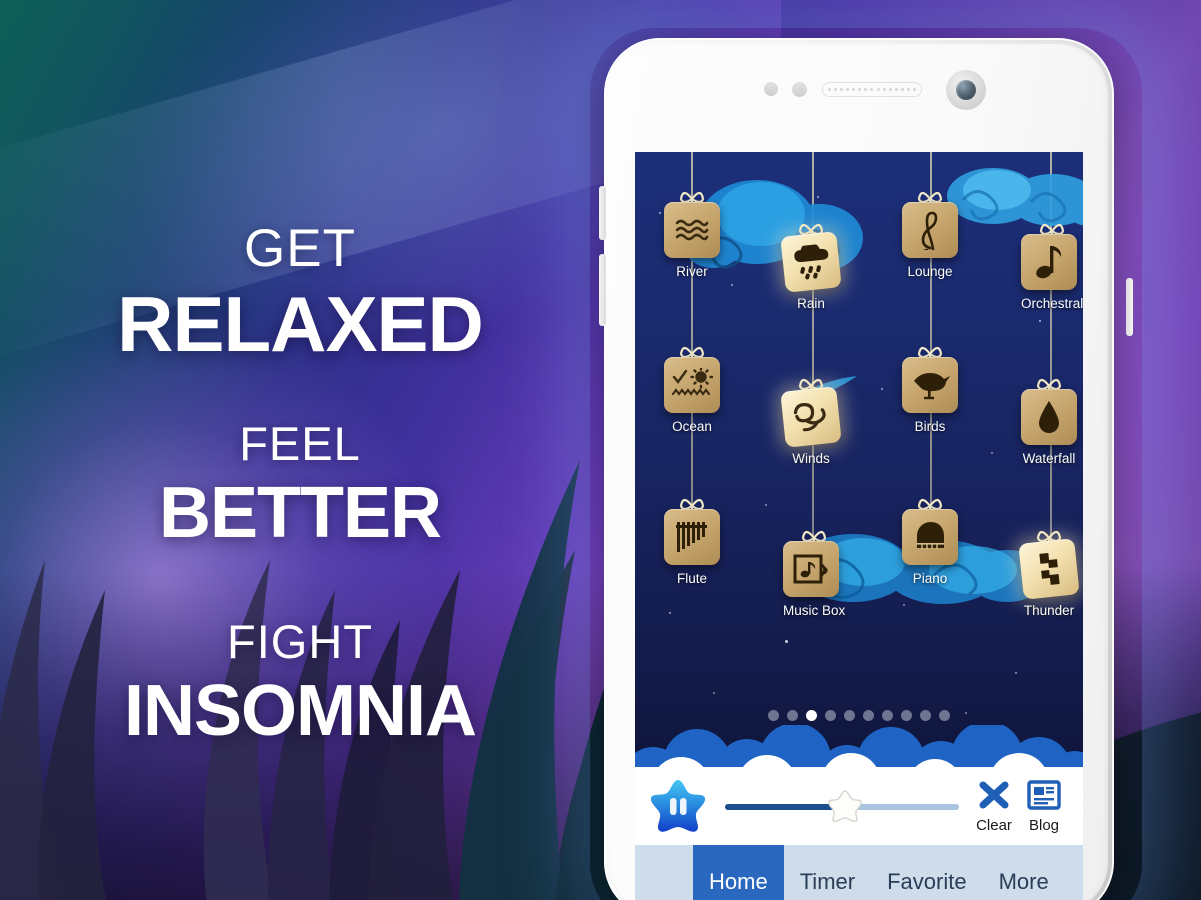 Image resolution: width=1201 pixels, height=900 pixels. What do you see at coordinates (692, 426) in the screenshot?
I see `sound-label: Ocean` at bounding box center [692, 426].